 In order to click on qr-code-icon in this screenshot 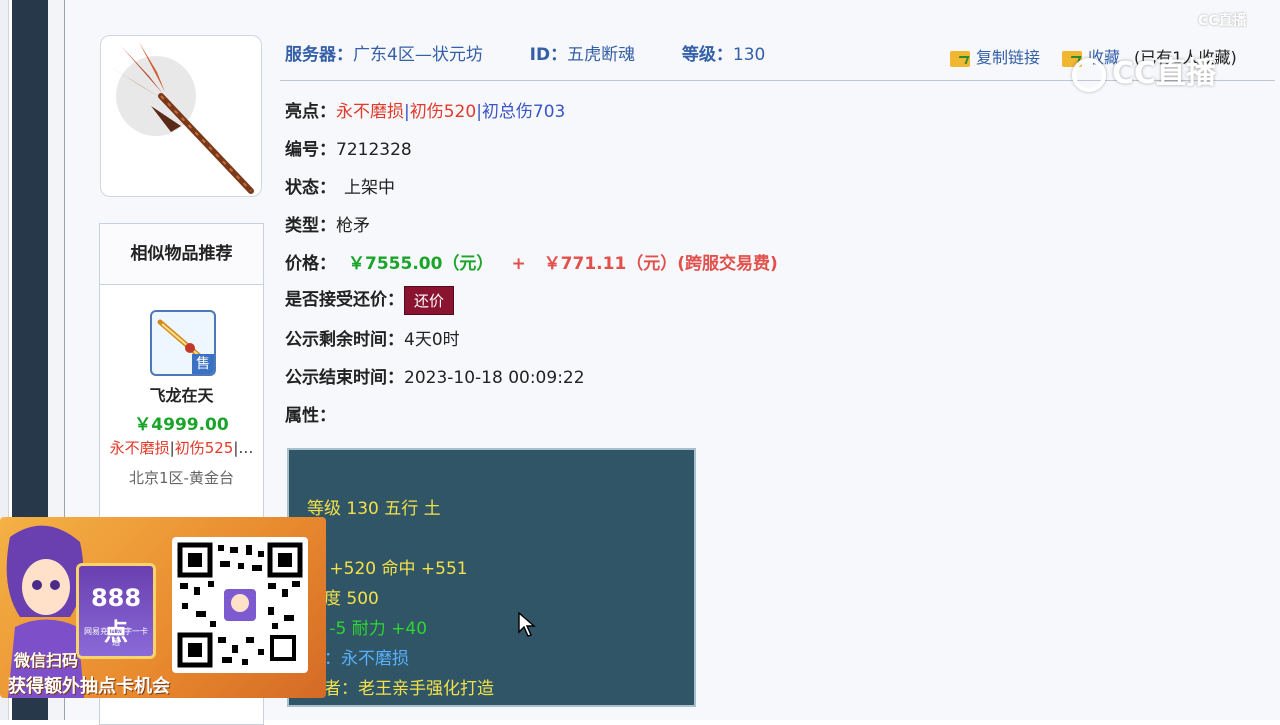, I will do `click(240, 605)`.